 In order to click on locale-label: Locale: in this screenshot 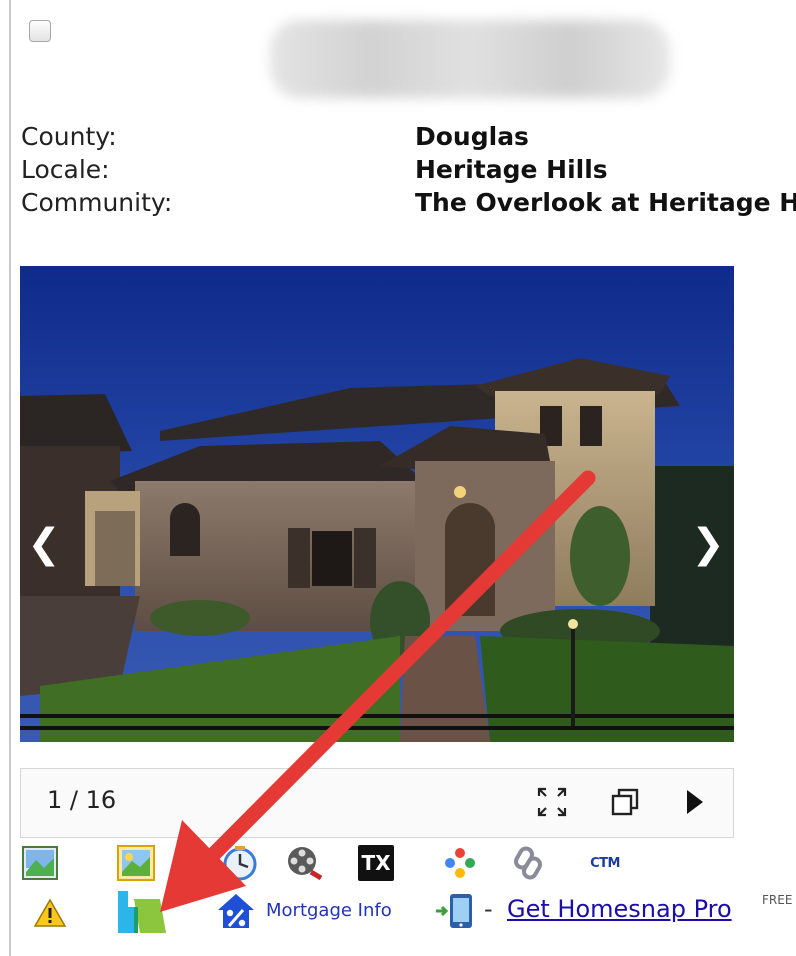, I will do `click(65, 169)`.